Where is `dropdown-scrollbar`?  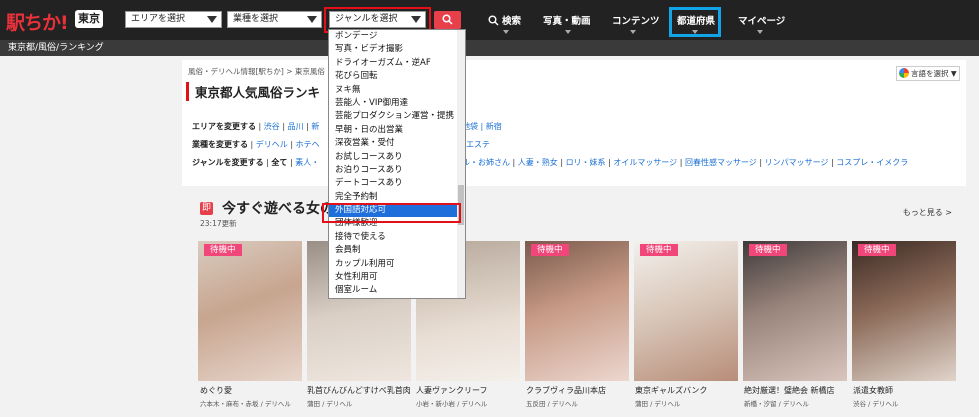 dropdown-scrollbar is located at coordinates (461, 164).